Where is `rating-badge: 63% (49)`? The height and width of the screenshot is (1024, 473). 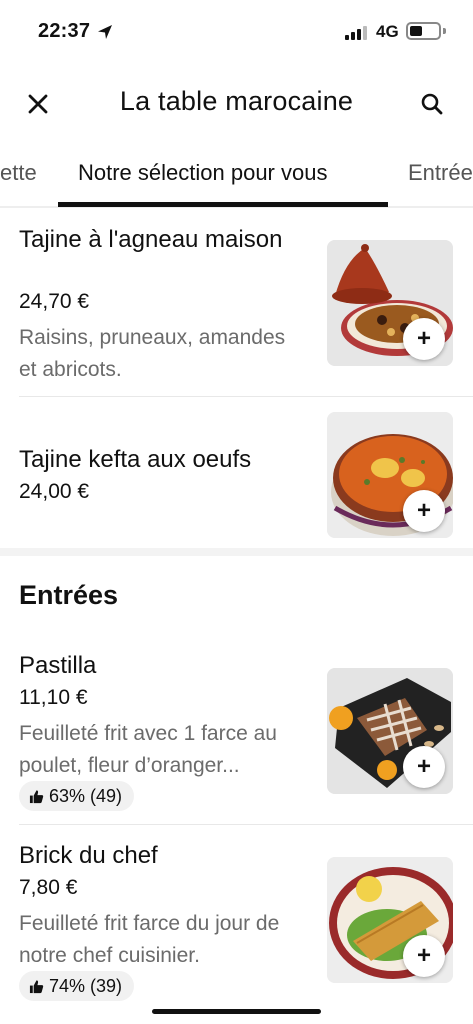 rating-badge: 63% (49) is located at coordinates (77, 796).